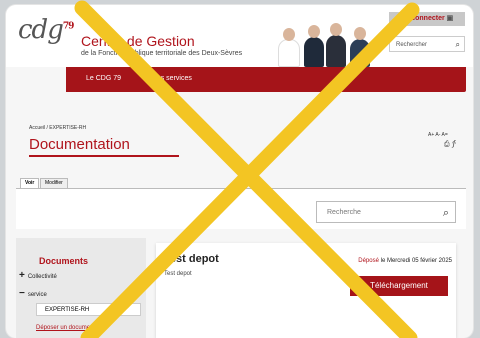 The height and width of the screenshot is (338, 480). What do you see at coordinates (178, 274) in the screenshot?
I see `document-description: Test depot` at bounding box center [178, 274].